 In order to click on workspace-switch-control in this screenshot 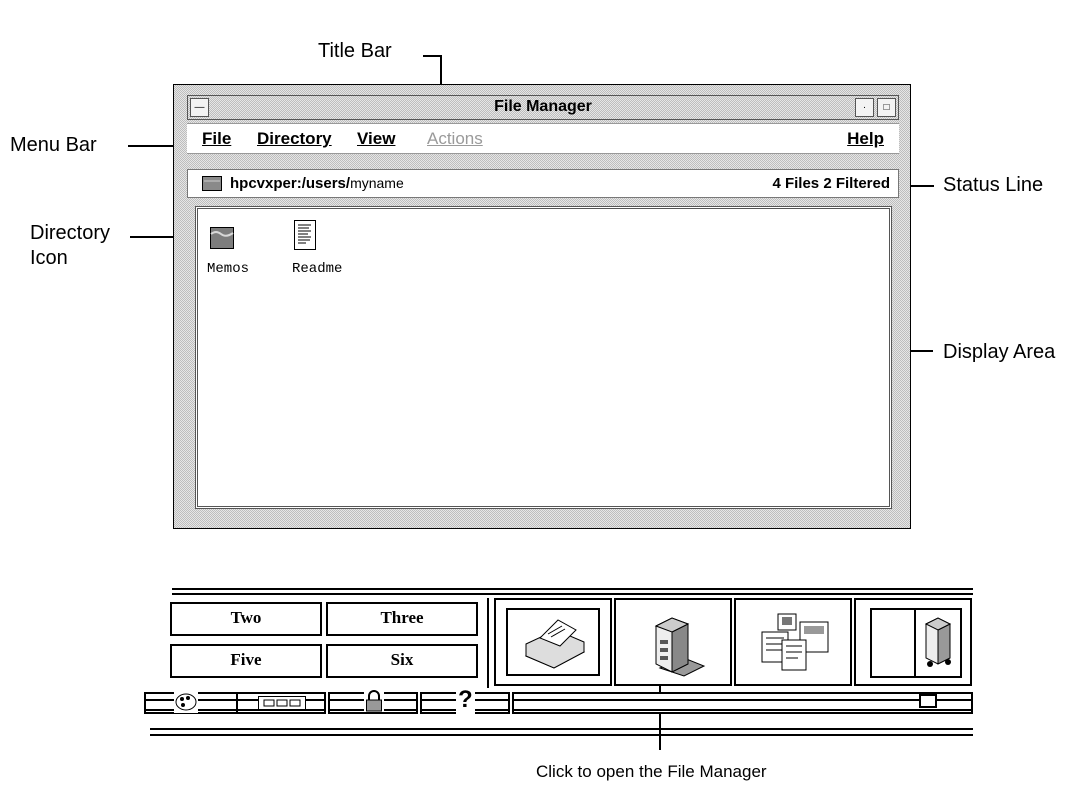, I will do `click(281, 703)`.